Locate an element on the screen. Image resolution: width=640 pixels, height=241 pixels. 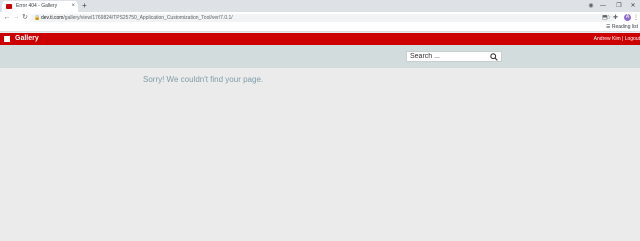
search-band is located at coordinates (320, 56).